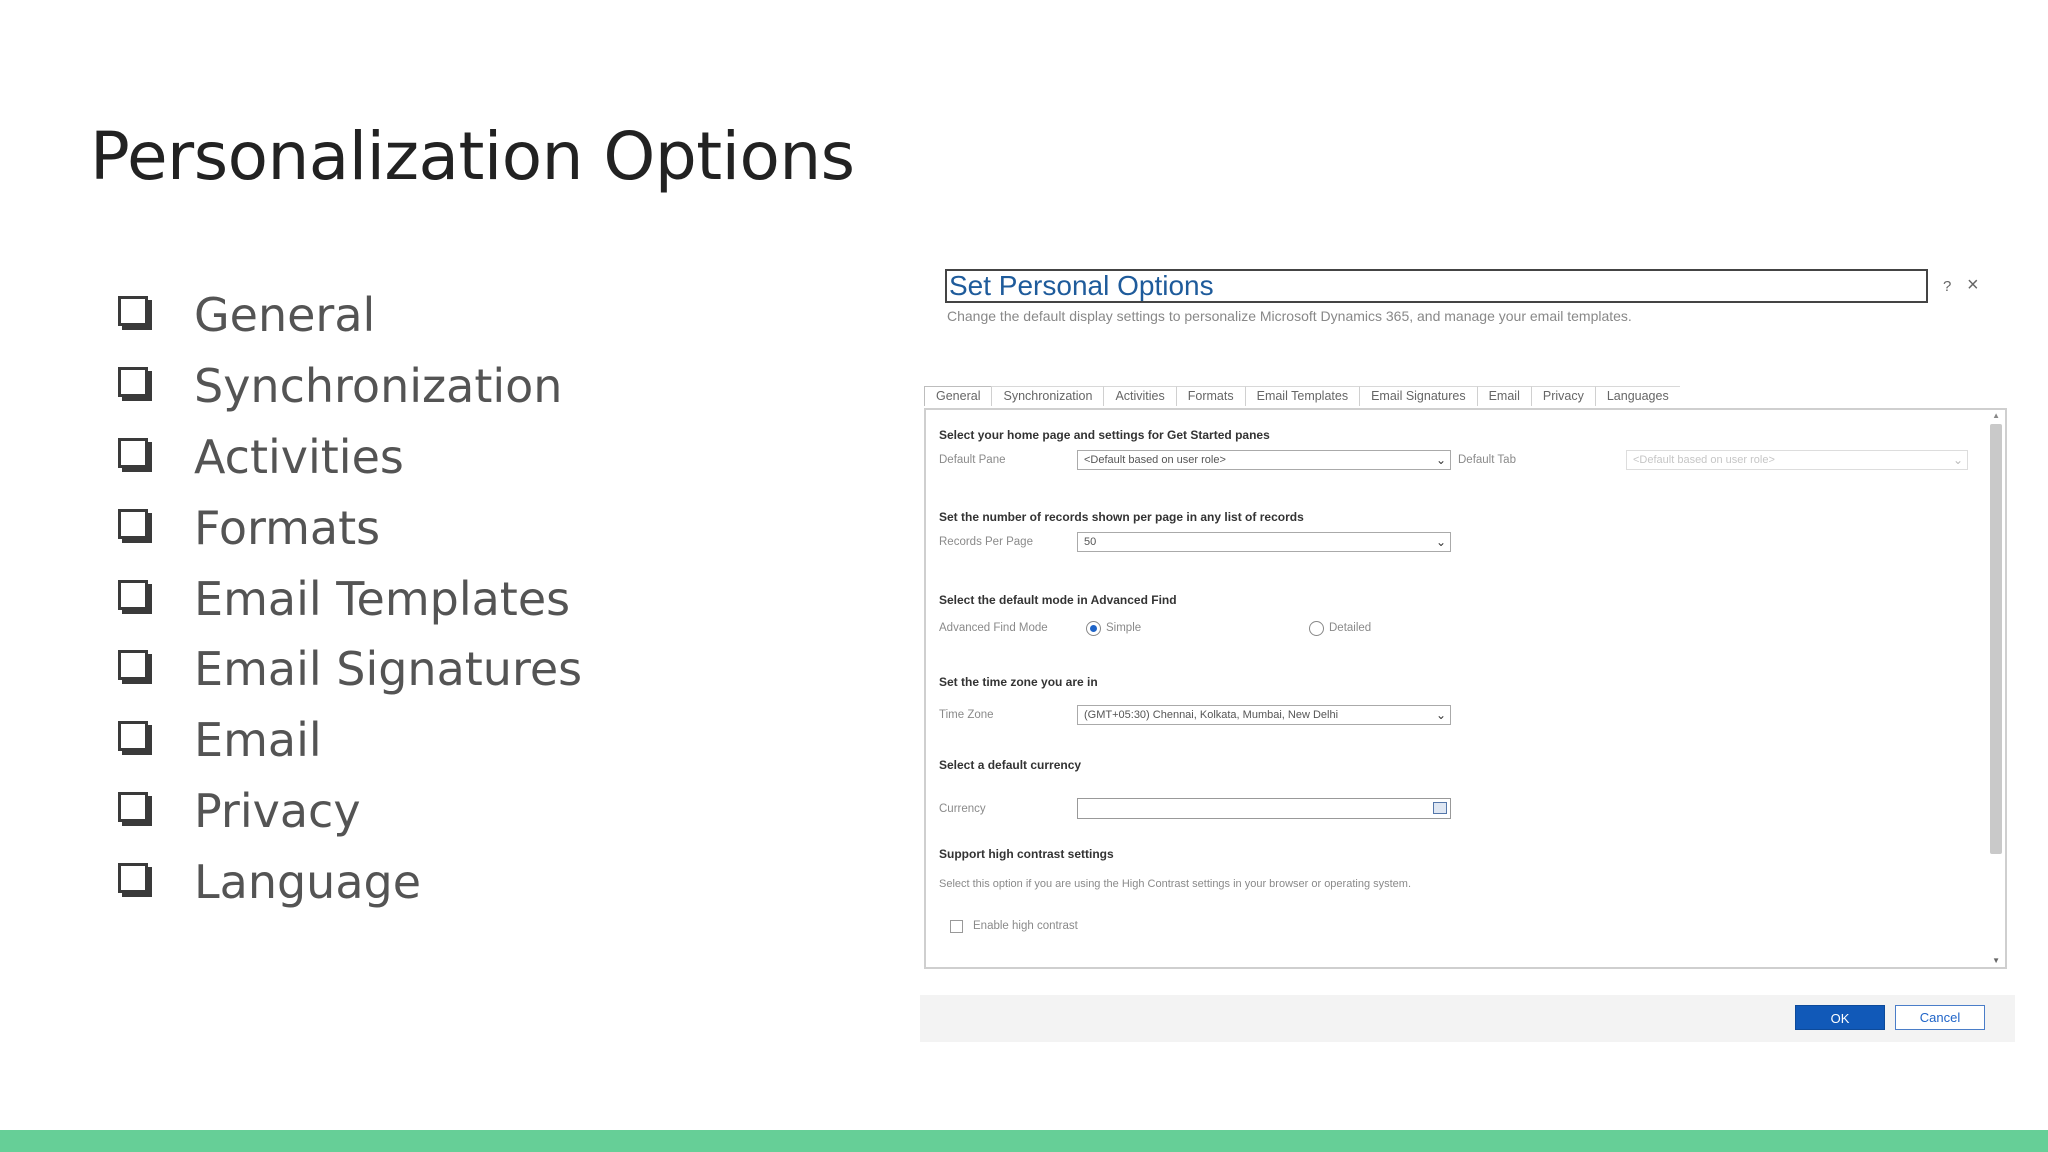 The image size is (2048, 1152). I want to click on bullet-item: Email Templates, so click(350, 598).